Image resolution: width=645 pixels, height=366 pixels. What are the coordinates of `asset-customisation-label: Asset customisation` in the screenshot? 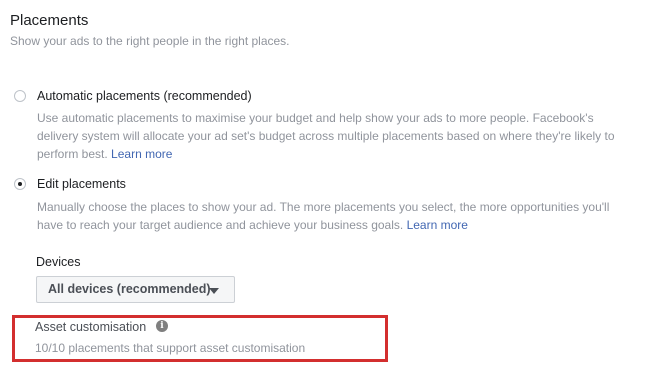 It's located at (91, 327).